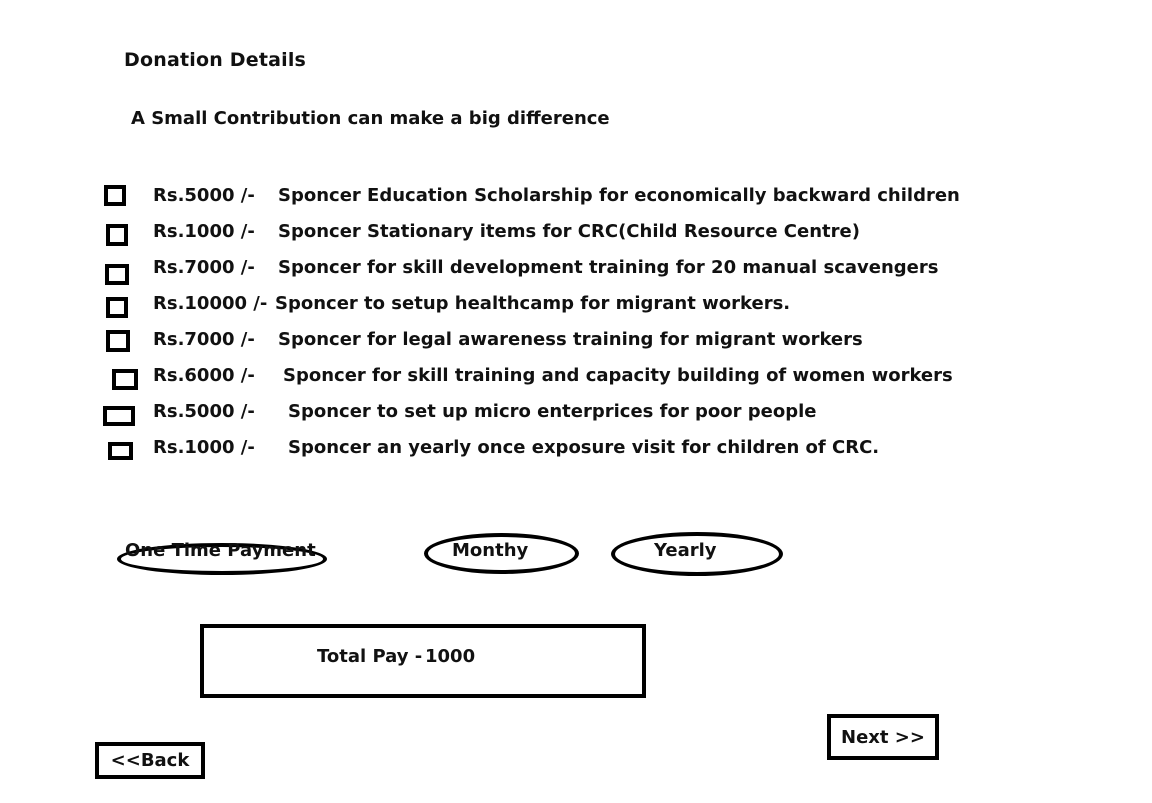 The height and width of the screenshot is (803, 1152). What do you see at coordinates (215, 60) in the screenshot?
I see `page-title: Donation Details` at bounding box center [215, 60].